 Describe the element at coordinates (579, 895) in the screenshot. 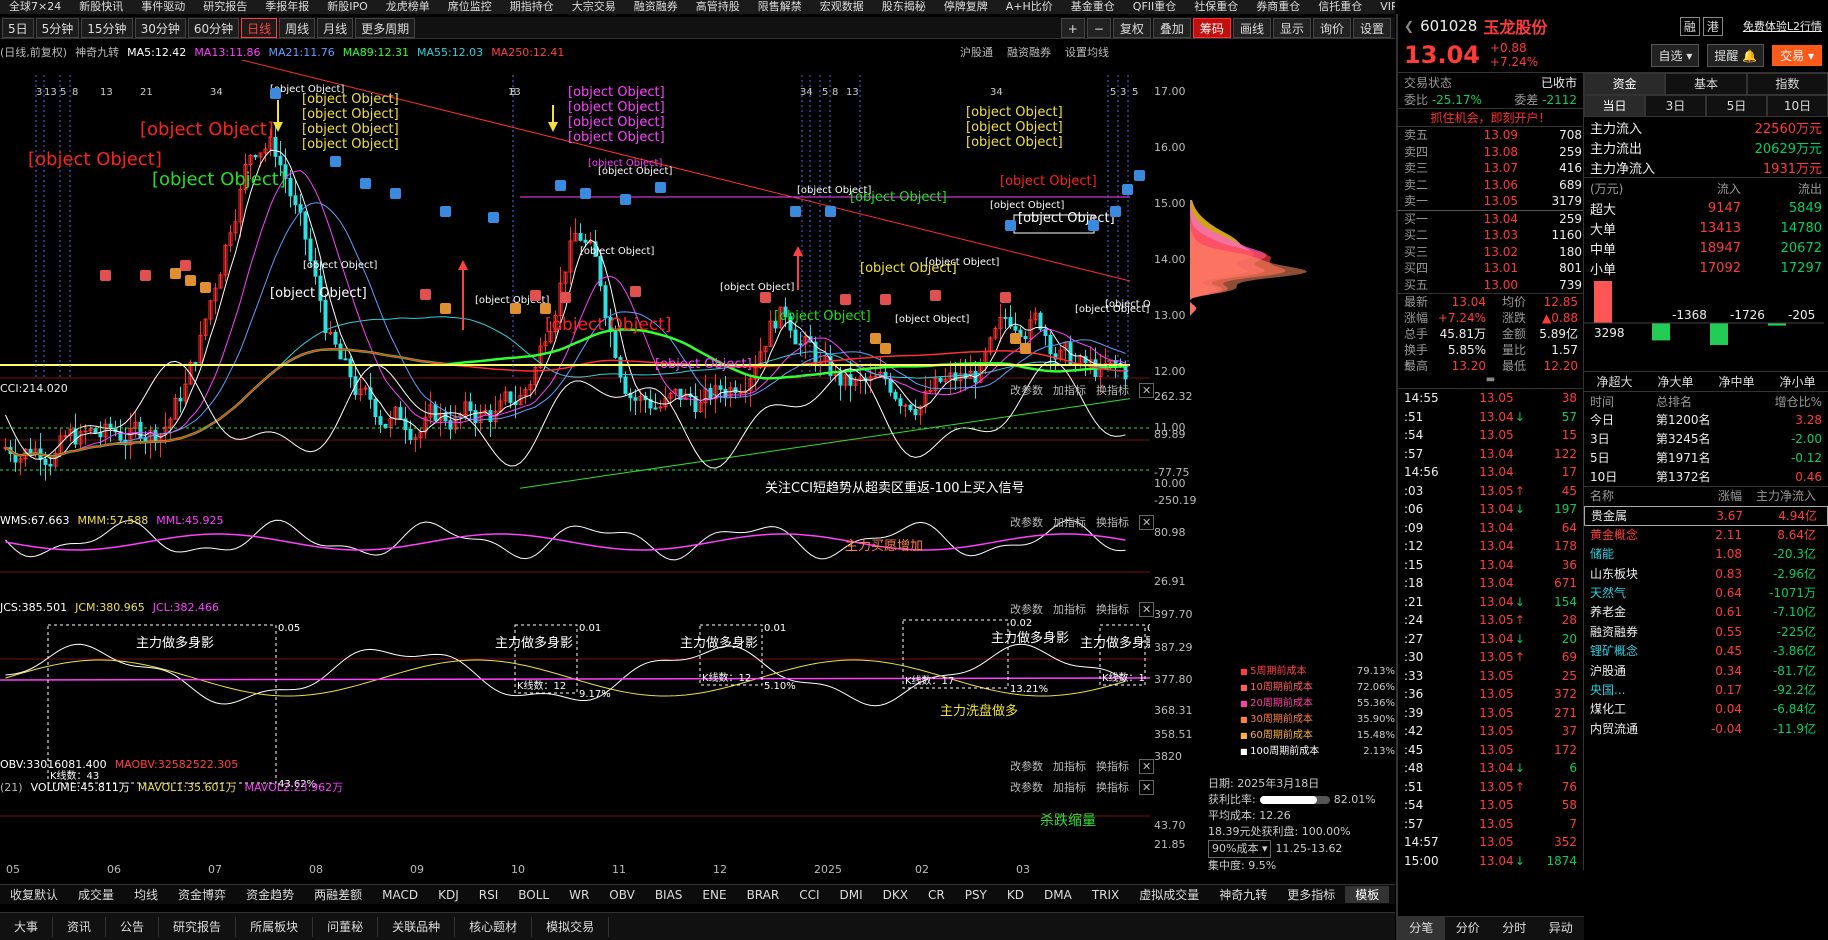

I see `indicator-tab: WR` at that location.